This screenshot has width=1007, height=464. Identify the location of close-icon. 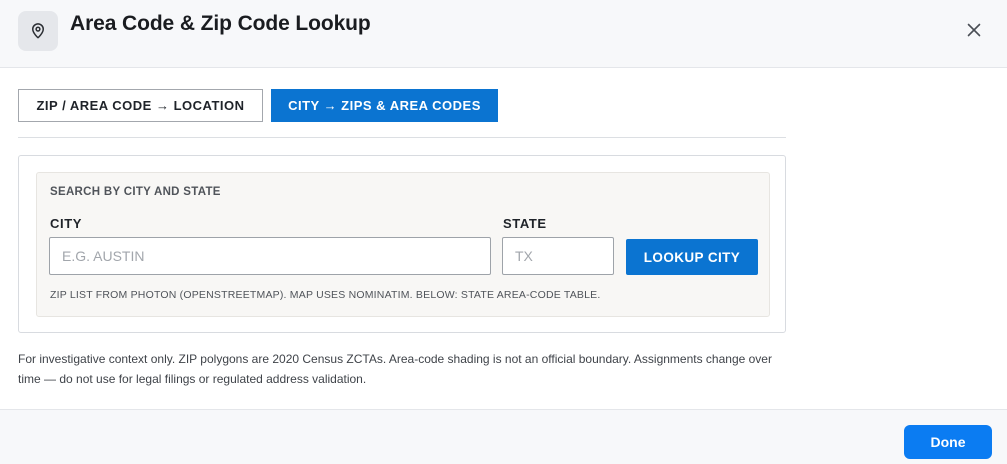
(974, 30).